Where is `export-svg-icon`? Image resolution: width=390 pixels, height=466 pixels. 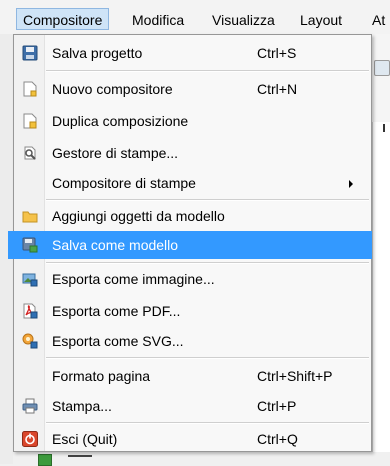 export-svg-icon is located at coordinates (30, 341).